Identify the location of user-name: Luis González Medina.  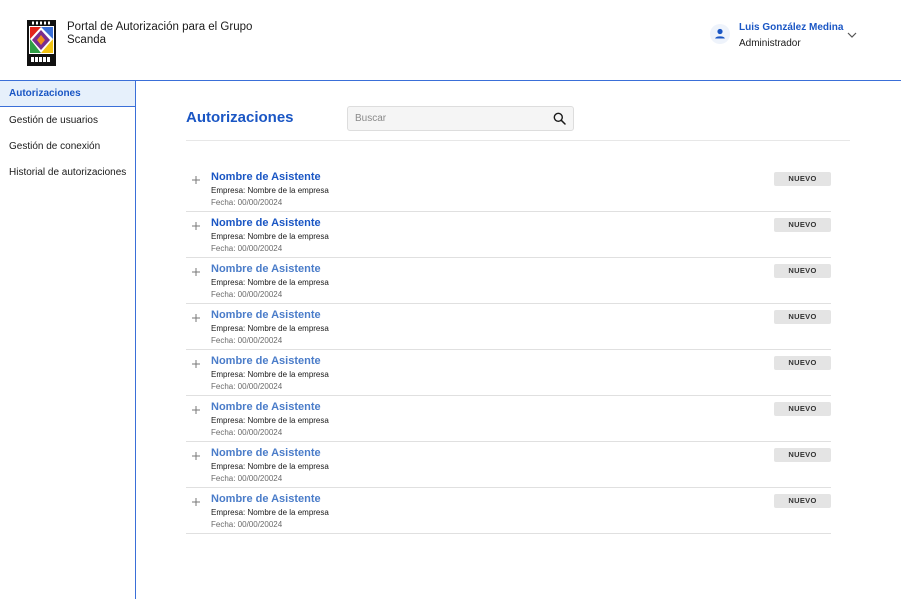
(791, 27).